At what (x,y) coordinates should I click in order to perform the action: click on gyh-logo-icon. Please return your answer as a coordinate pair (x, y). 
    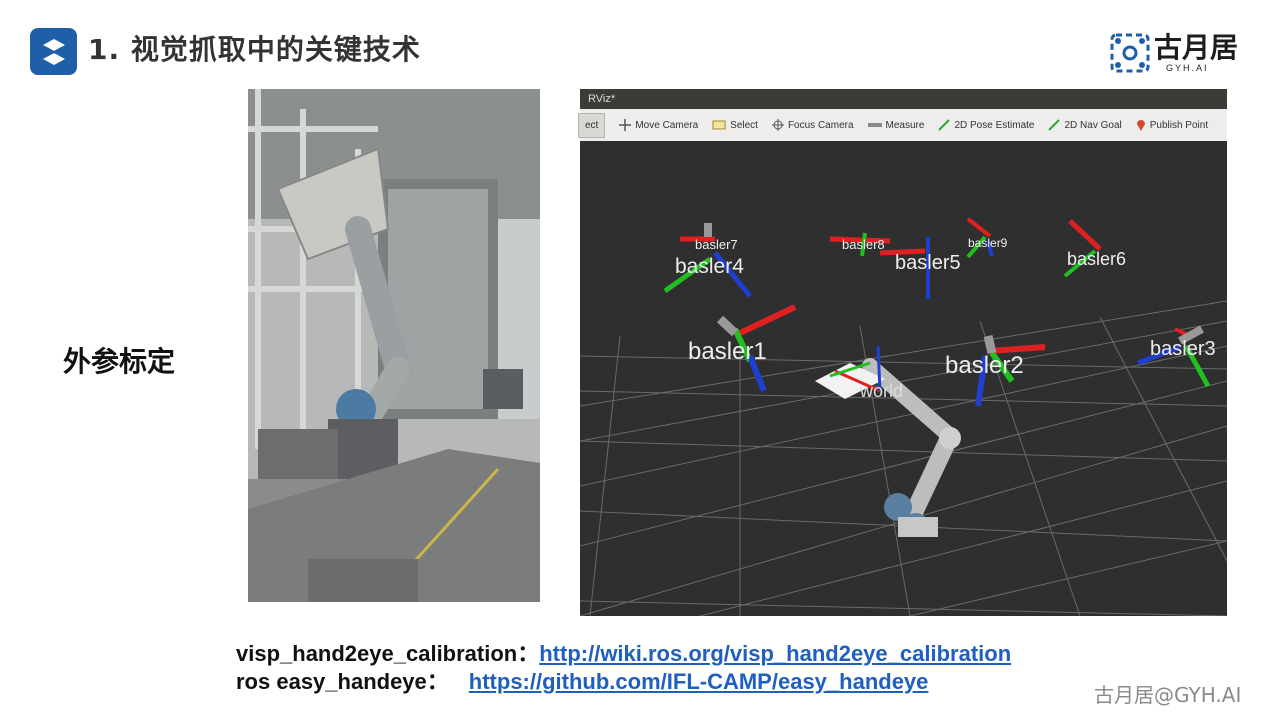
    Looking at the image, I should click on (1130, 53).